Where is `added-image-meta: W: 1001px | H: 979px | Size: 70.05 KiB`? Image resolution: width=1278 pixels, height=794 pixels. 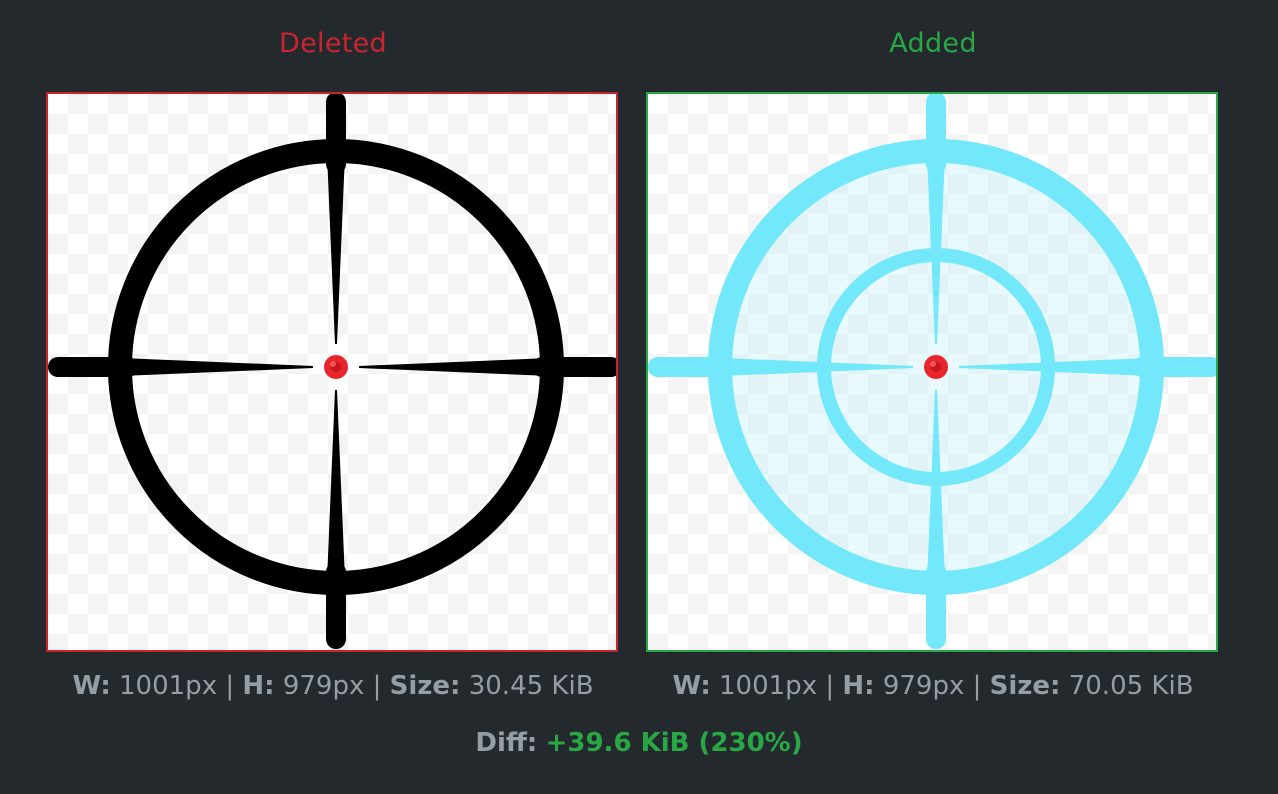 added-image-meta: W: 1001px | H: 979px | Size: 70.05 KiB is located at coordinates (933, 686).